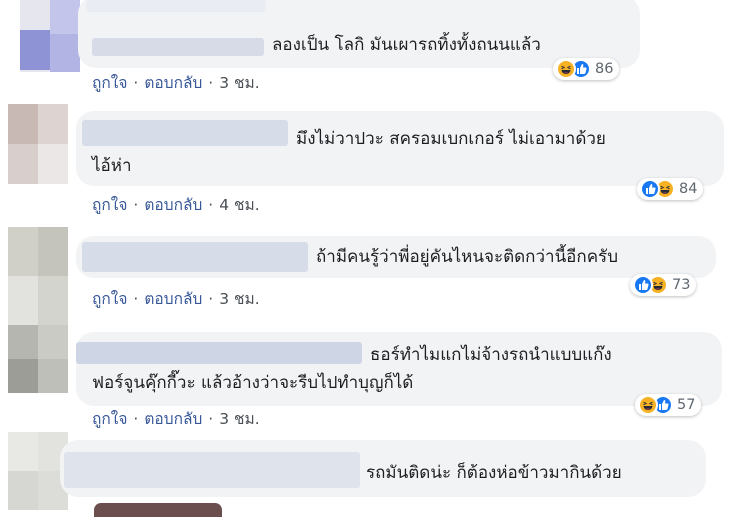 The width and height of the screenshot is (743, 517). What do you see at coordinates (494, 473) in the screenshot?
I see `comment-text: รถมันติดน่ะ ก็ต้องห่อข้าวมากินด้วย` at bounding box center [494, 473].